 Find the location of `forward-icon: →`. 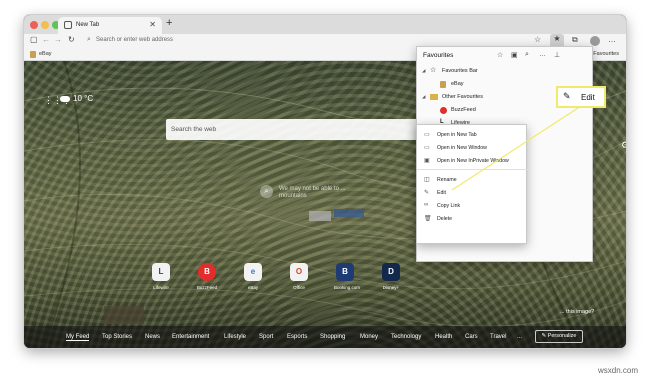

forward-icon: → is located at coordinates (58, 39).